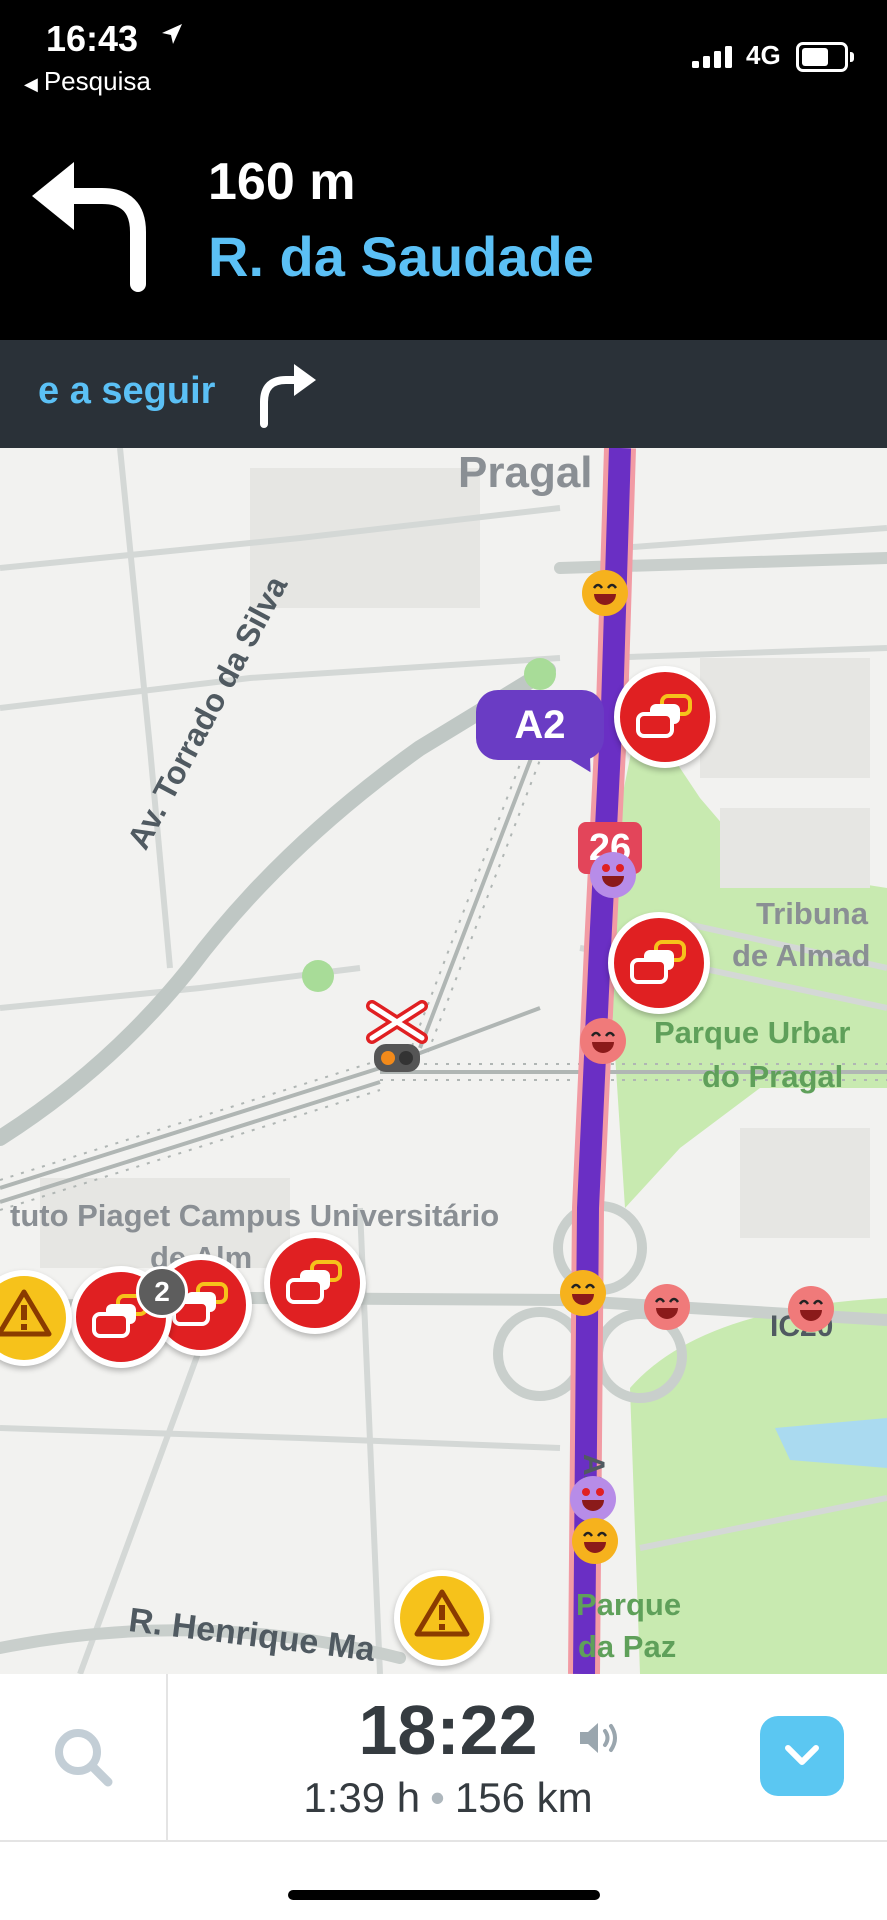 This screenshot has width=887, height=1920. I want to click on network-type: 4G, so click(763, 55).